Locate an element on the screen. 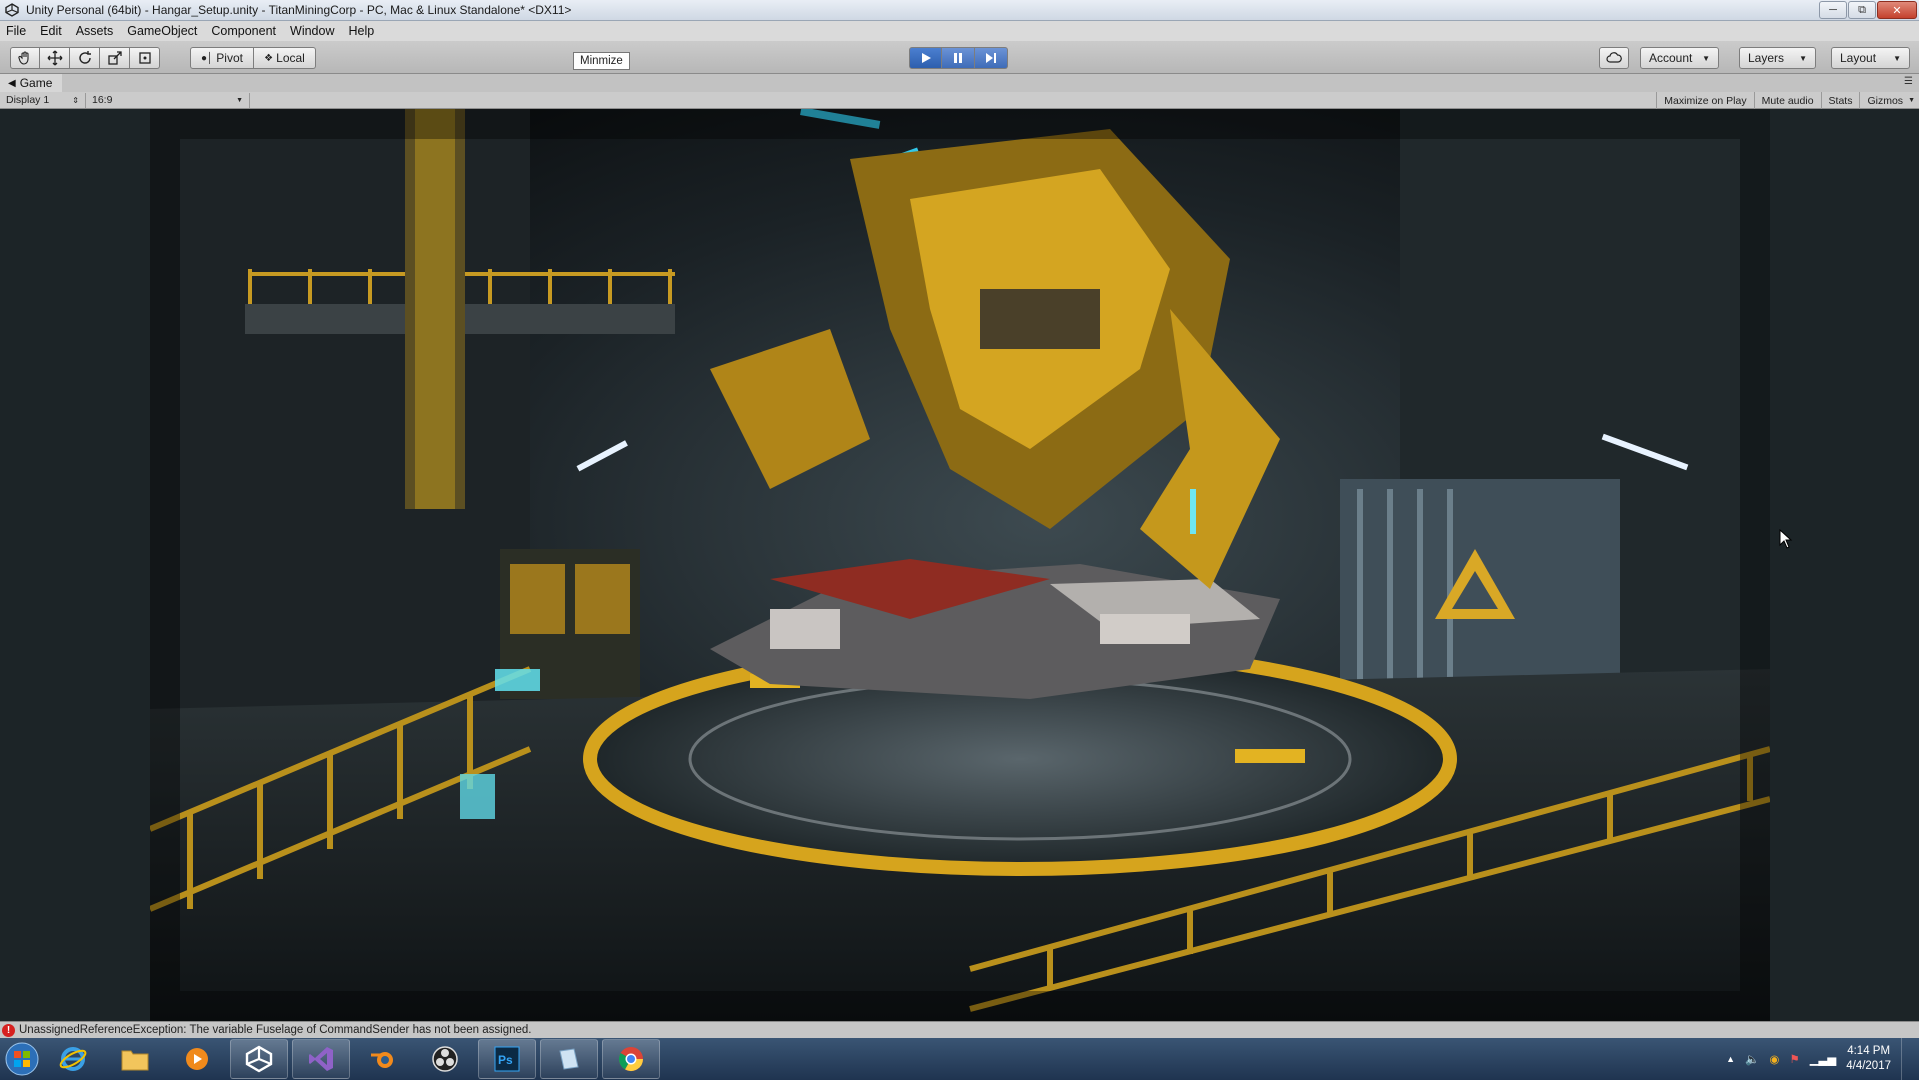 The width and height of the screenshot is (1919, 1080). gizmos-dropdown: Gizmos ▼ is located at coordinates (1889, 100).